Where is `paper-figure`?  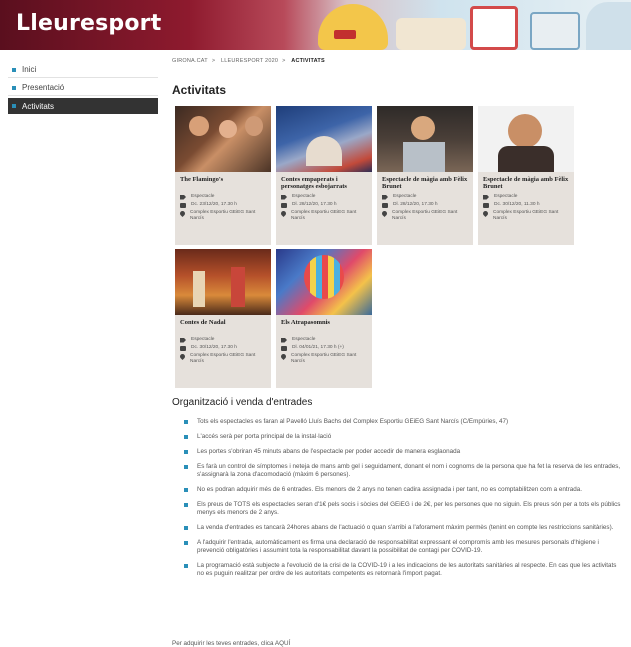
paper-figure is located at coordinates (324, 151).